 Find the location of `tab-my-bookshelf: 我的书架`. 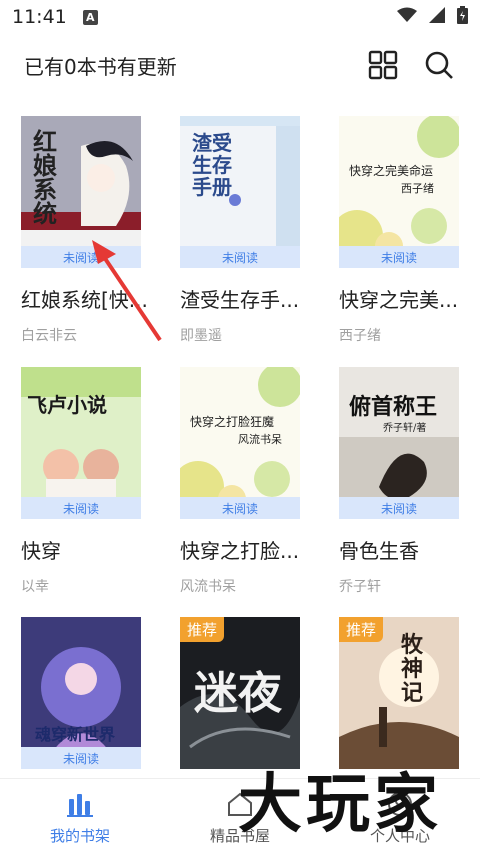

tab-my-bookshelf: 我的书架 is located at coordinates (80, 816).